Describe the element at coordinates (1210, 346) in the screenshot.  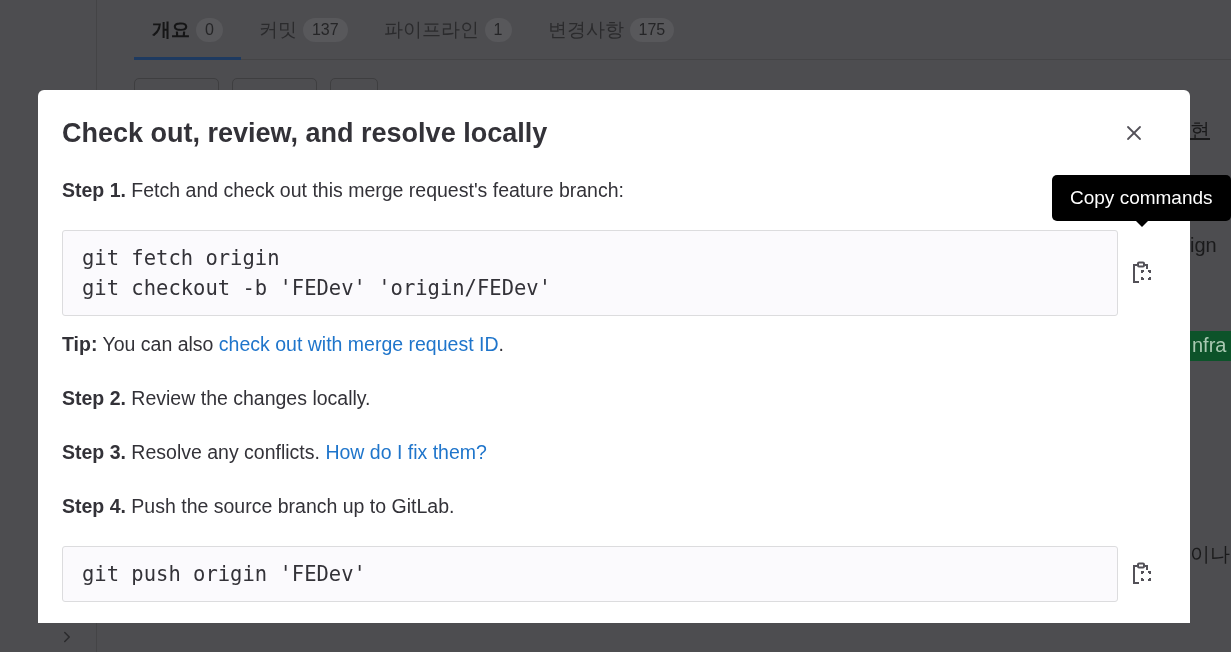
I see `label-badge: nfra` at that location.